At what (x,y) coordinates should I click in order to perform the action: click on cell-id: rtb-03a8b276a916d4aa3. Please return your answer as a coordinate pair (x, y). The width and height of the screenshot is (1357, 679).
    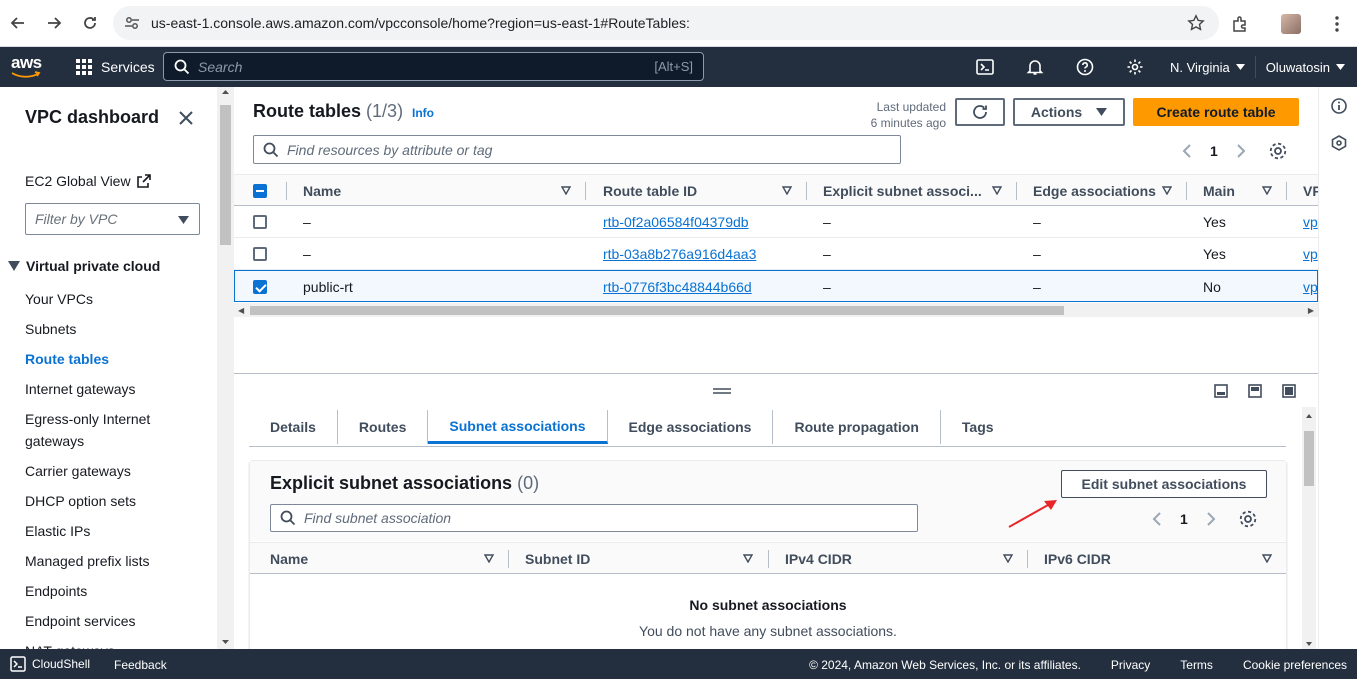
    Looking at the image, I should click on (679, 254).